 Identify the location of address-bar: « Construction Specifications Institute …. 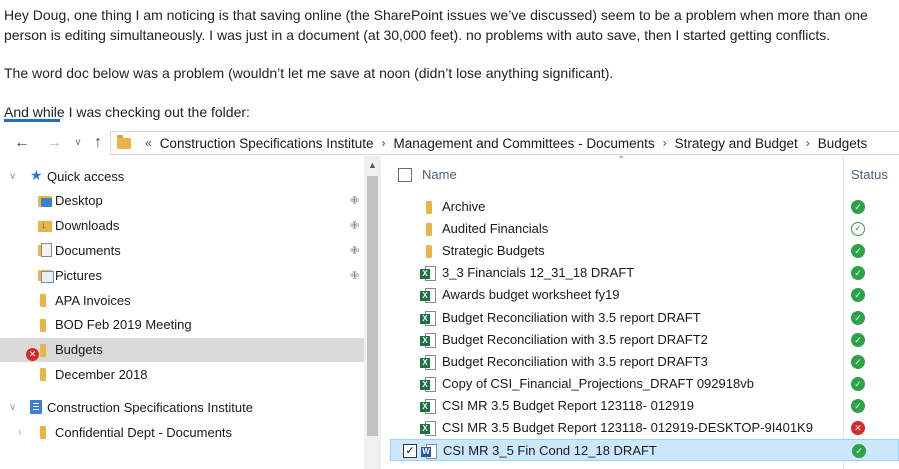
(504, 143).